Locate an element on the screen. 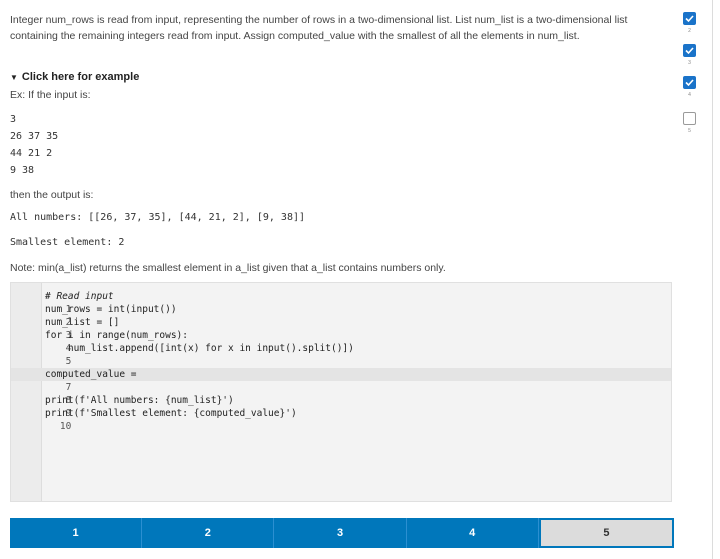 This screenshot has height=559, width=720. output-intro: then the output is: is located at coordinates (52, 195).